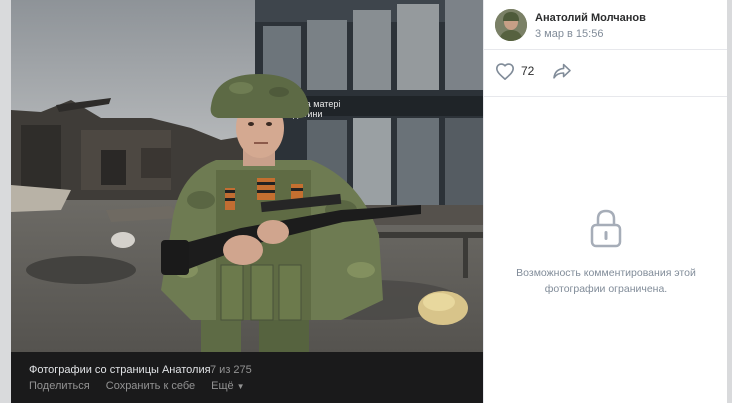  Describe the element at coordinates (231, 370) in the screenshot. I see `photo-position-counter: 7 из 275` at that location.